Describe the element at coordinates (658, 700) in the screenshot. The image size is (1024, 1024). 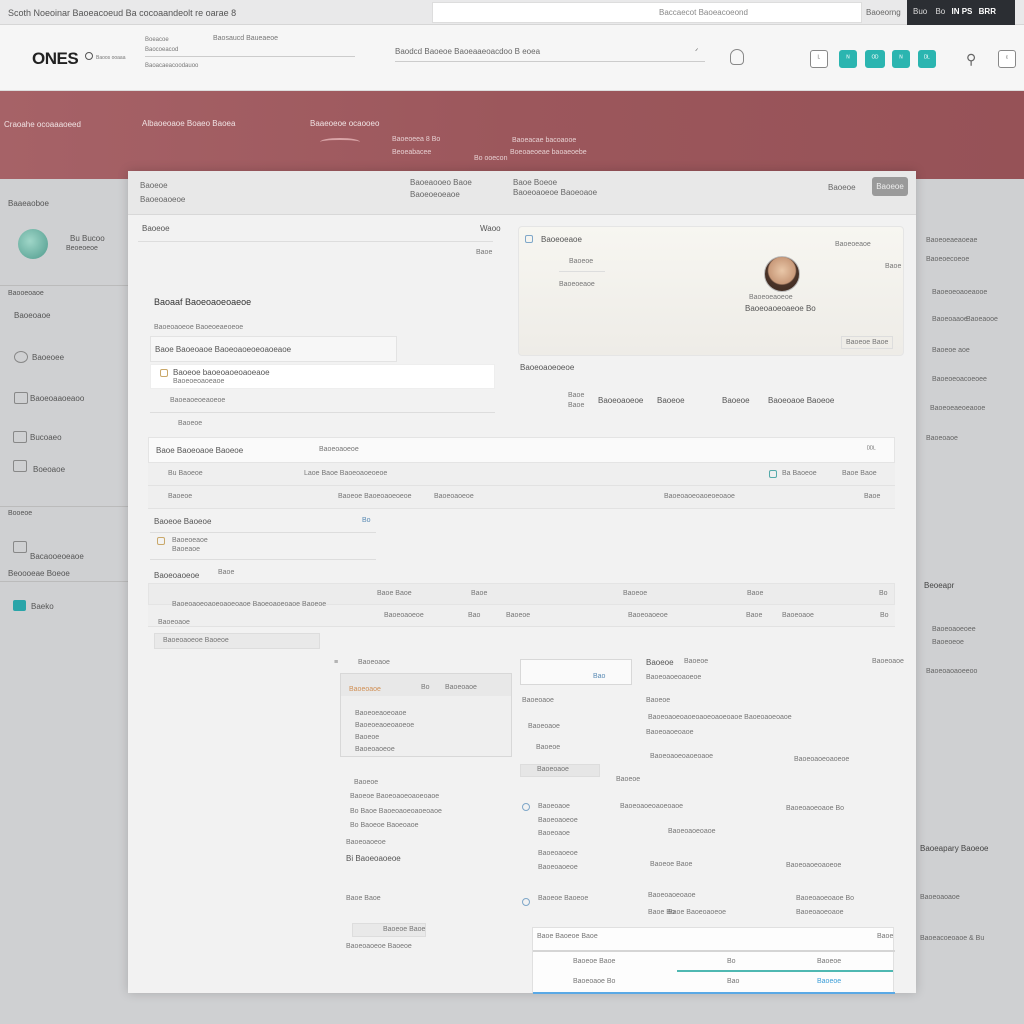
I see `right-col-f: Baoeoe` at that location.